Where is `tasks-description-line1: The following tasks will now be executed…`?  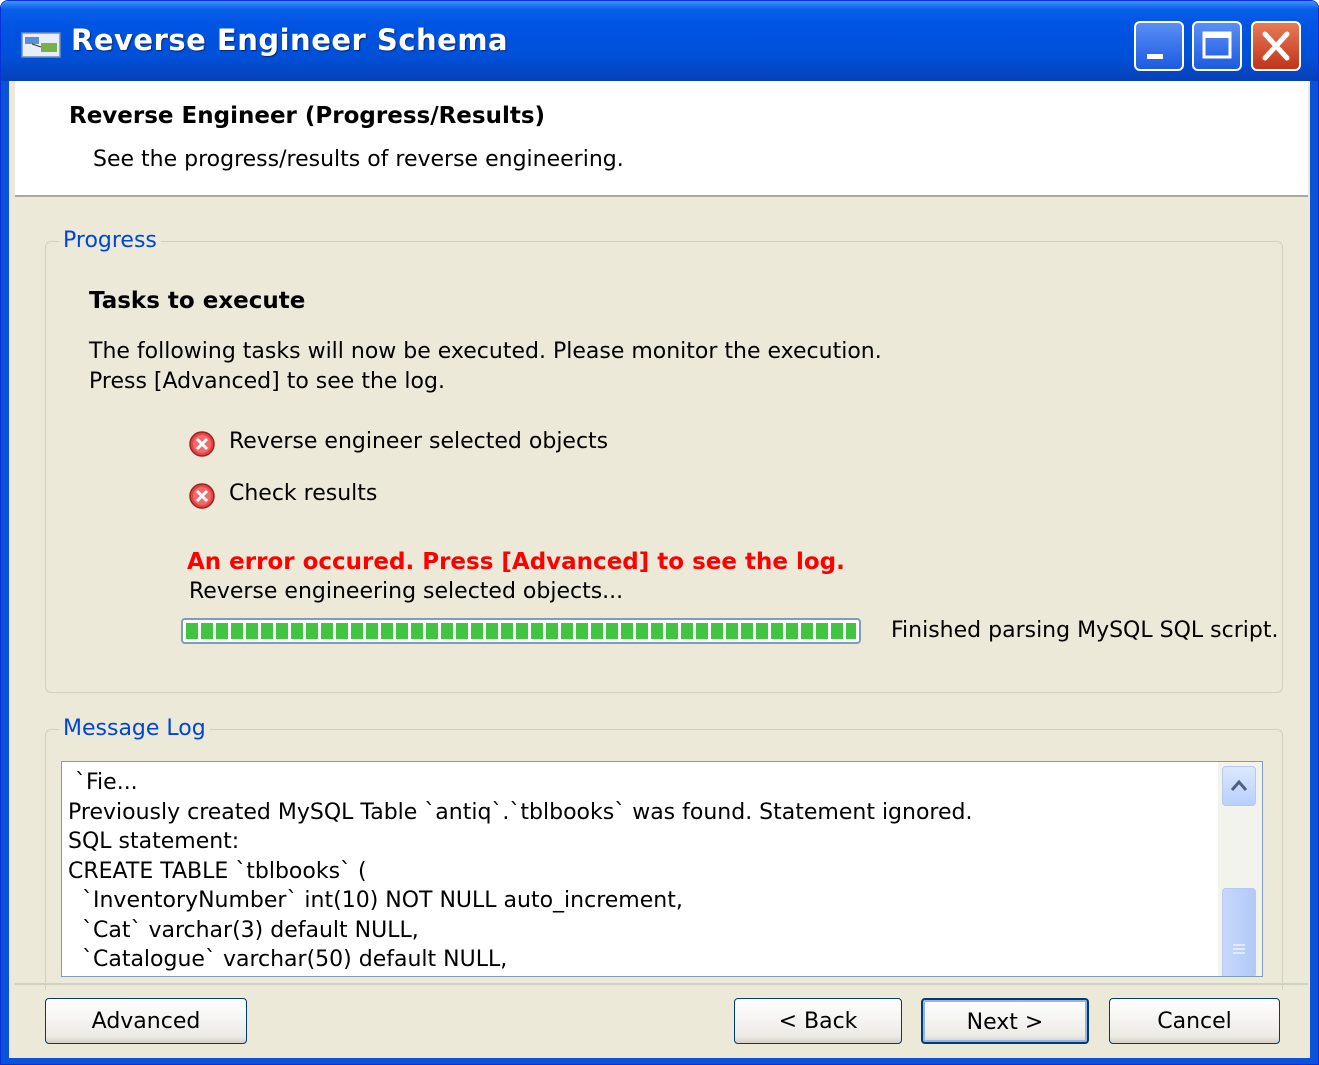
tasks-description-line1: The following tasks will now be executed… is located at coordinates (485, 351).